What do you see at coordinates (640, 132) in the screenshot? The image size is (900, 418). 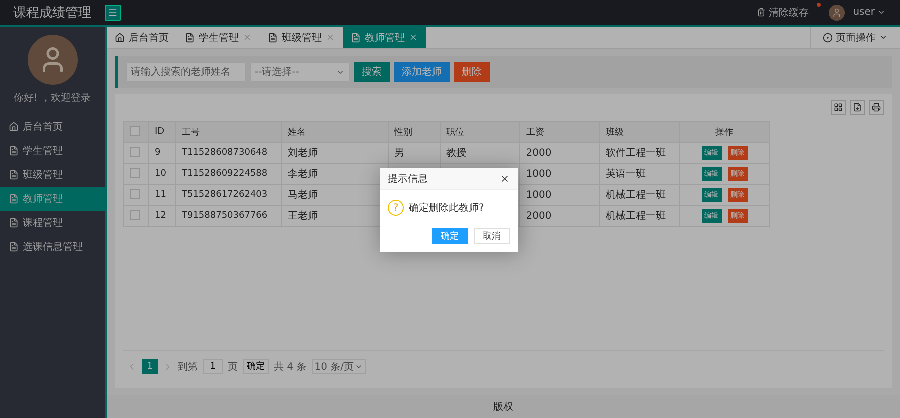 I see `column-header: 班级` at bounding box center [640, 132].